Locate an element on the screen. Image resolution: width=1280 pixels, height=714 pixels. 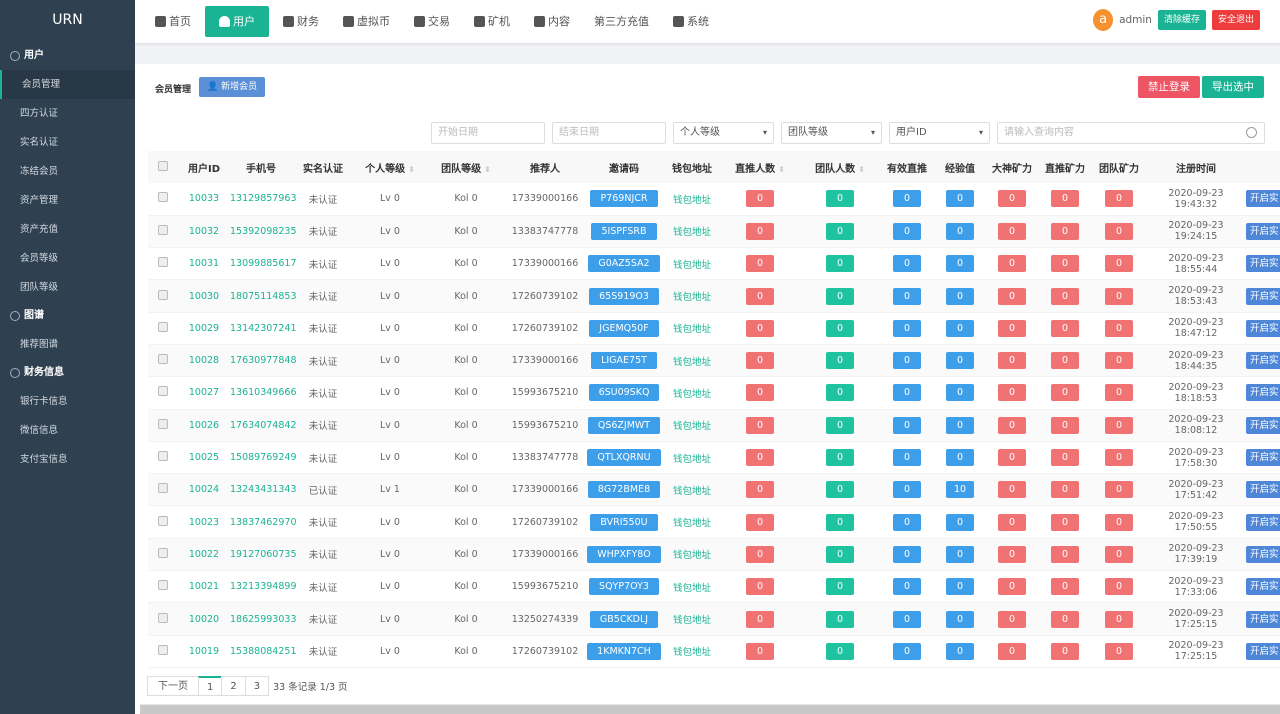
user-id-link: 10027 is located at coordinates (204, 392).